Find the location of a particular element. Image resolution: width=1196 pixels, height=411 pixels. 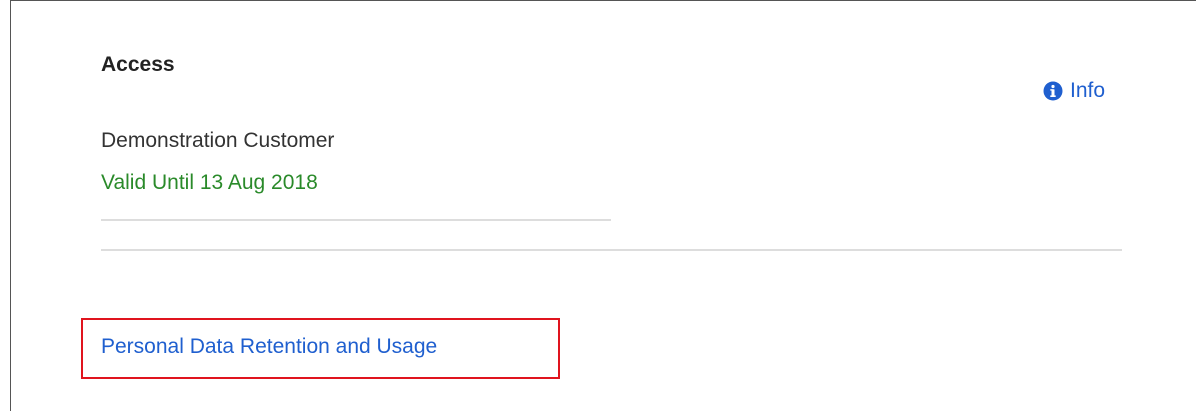

divider-long is located at coordinates (611, 250).